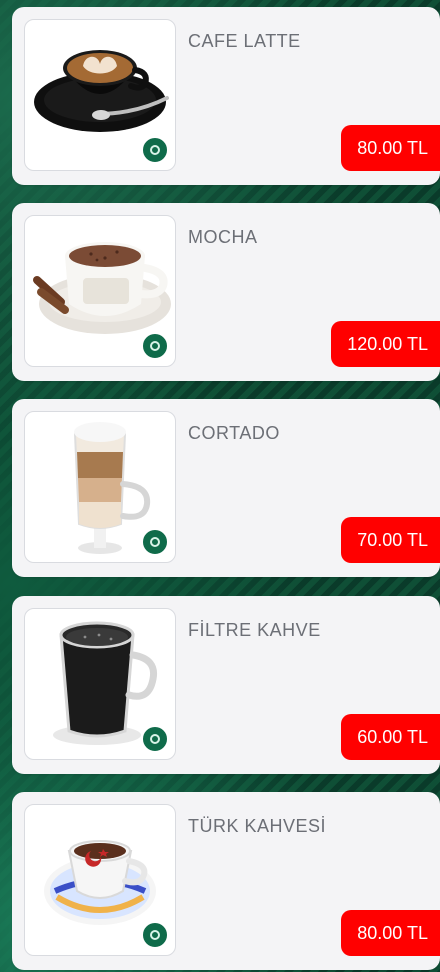  Describe the element at coordinates (385, 344) in the screenshot. I see `price-tag: 120.00 TL` at that location.